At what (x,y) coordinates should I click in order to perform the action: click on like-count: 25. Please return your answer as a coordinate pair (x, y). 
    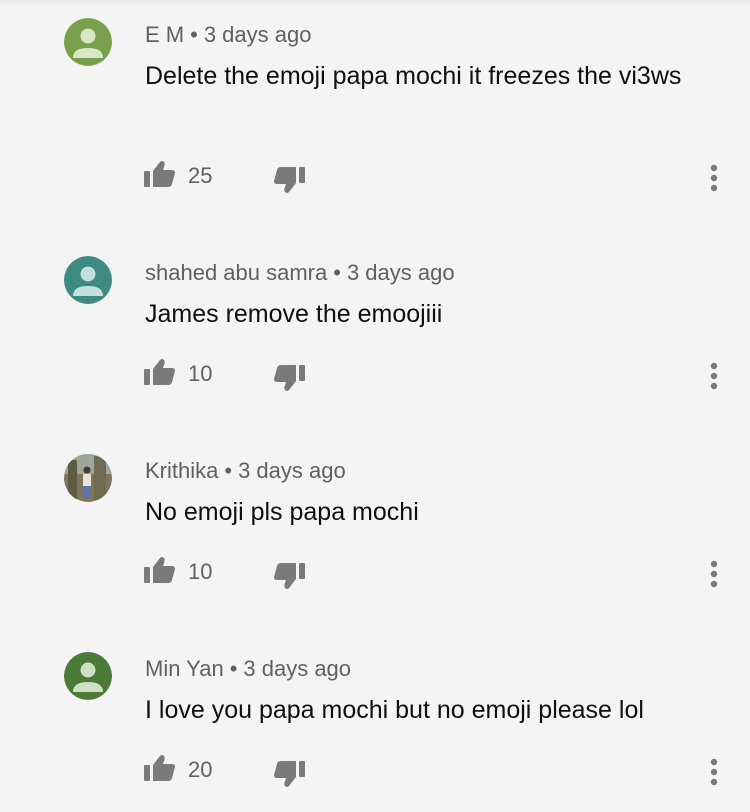
    Looking at the image, I should click on (200, 175).